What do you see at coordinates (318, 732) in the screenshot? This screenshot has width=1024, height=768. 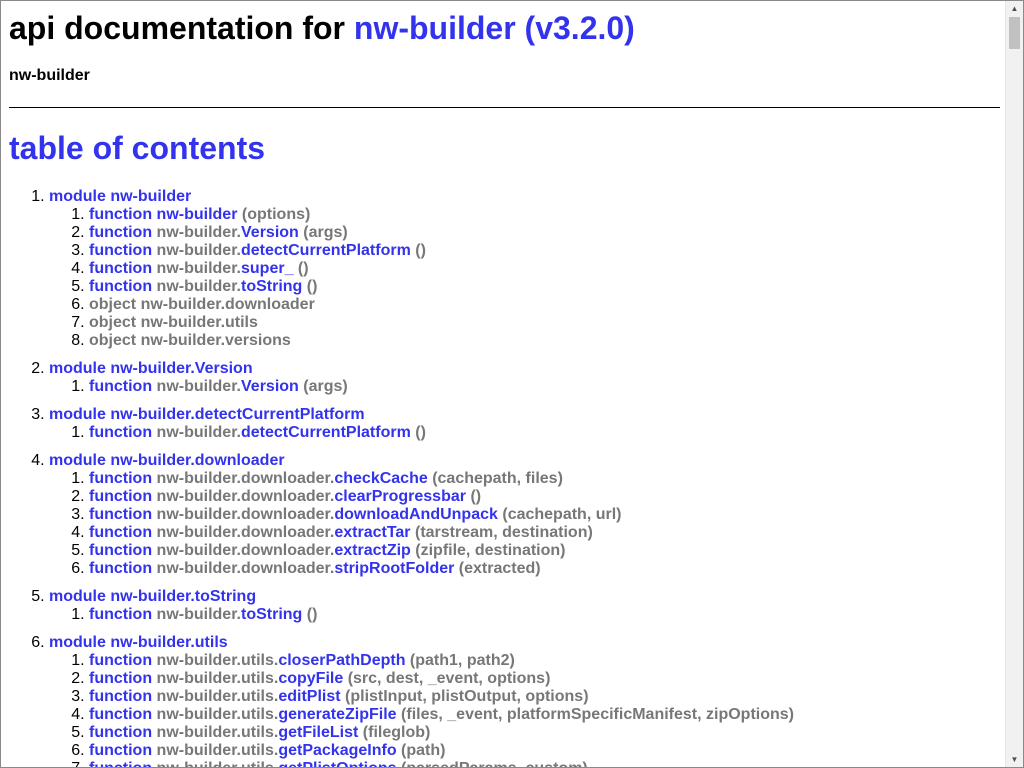 I see `toc-entry-name: getFileList` at bounding box center [318, 732].